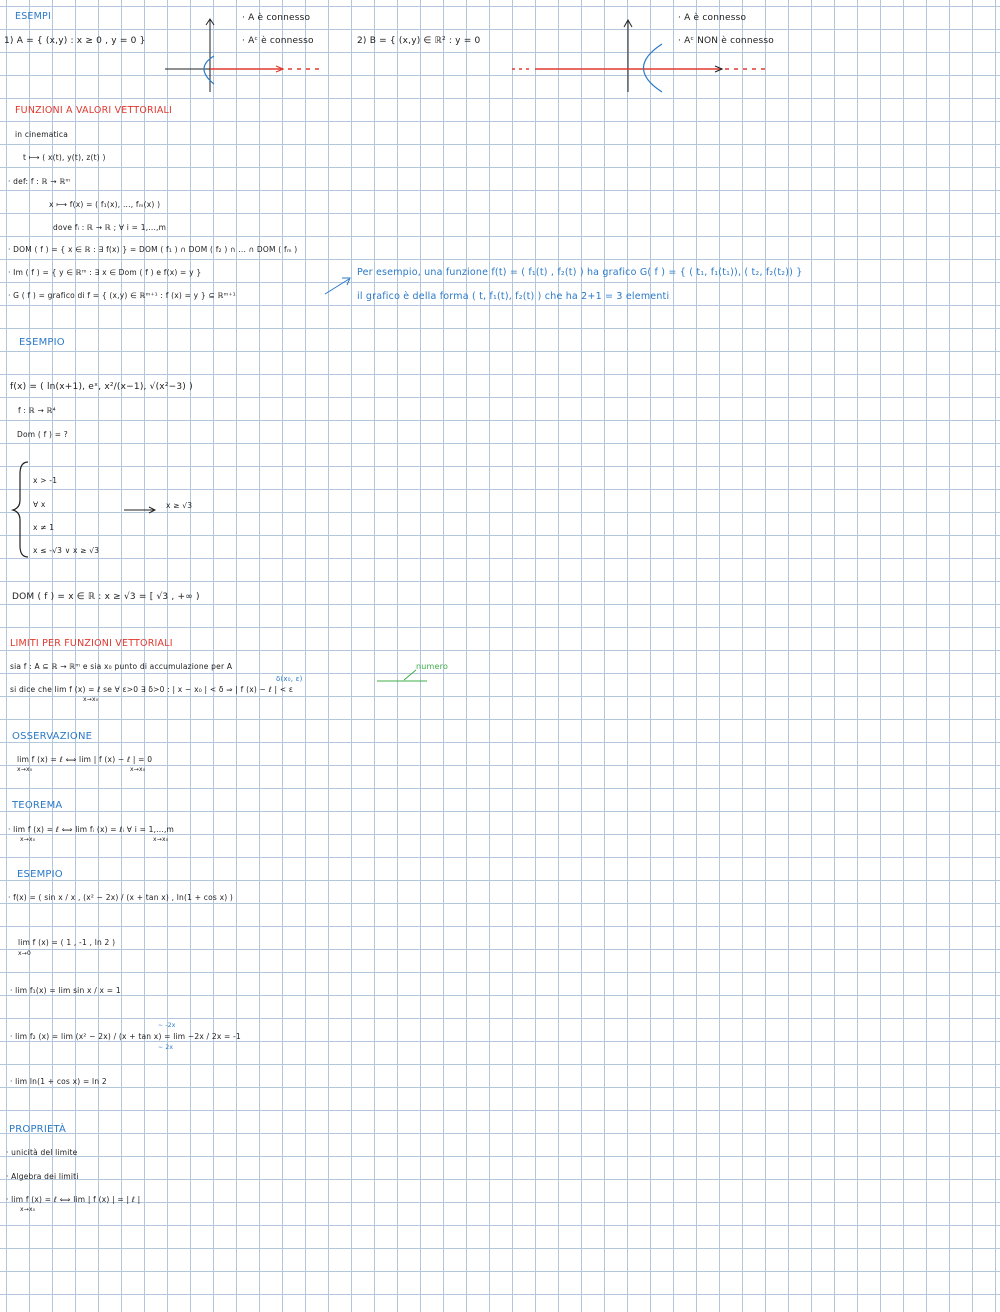 Image resolution: width=1000 pixels, height=1312 pixels. What do you see at coordinates (42, 434) in the screenshot?
I see `domain-question: Dom ( f ) = ?` at bounding box center [42, 434].